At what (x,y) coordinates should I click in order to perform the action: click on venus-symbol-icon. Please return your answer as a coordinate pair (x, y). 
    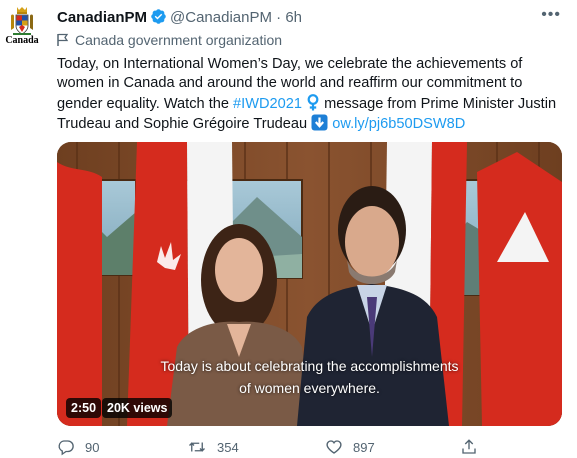
    Looking at the image, I should click on (313, 102).